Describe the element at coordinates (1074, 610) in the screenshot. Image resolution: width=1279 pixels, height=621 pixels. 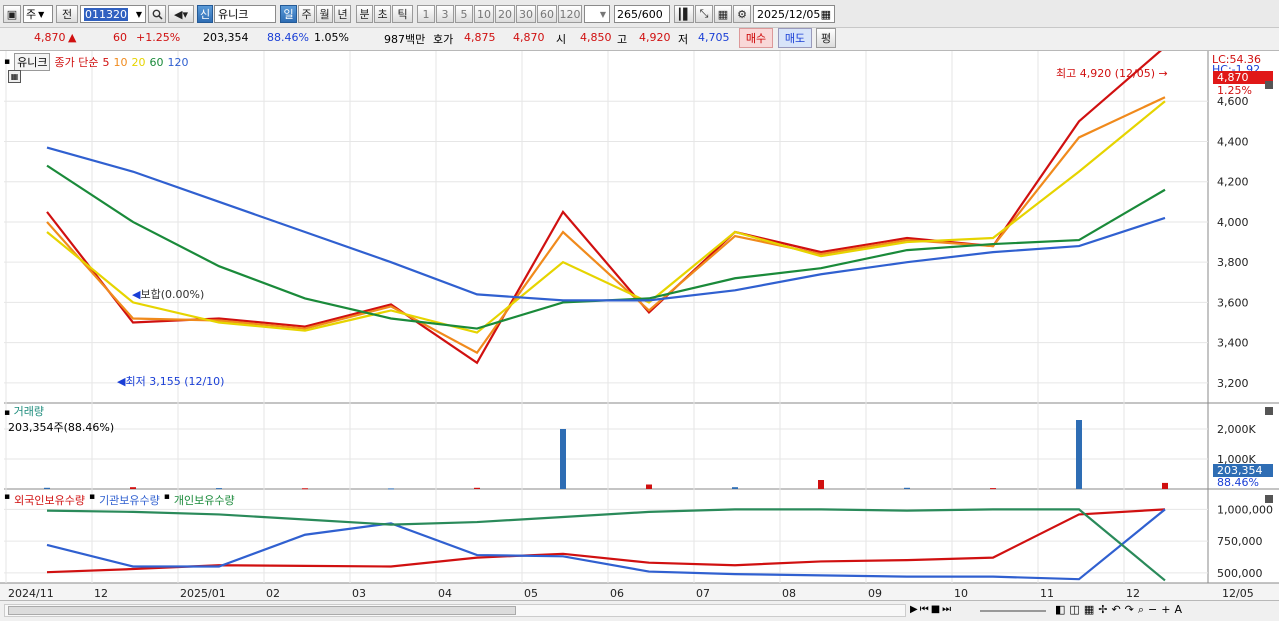
I see `split-icon: ◫` at that location.